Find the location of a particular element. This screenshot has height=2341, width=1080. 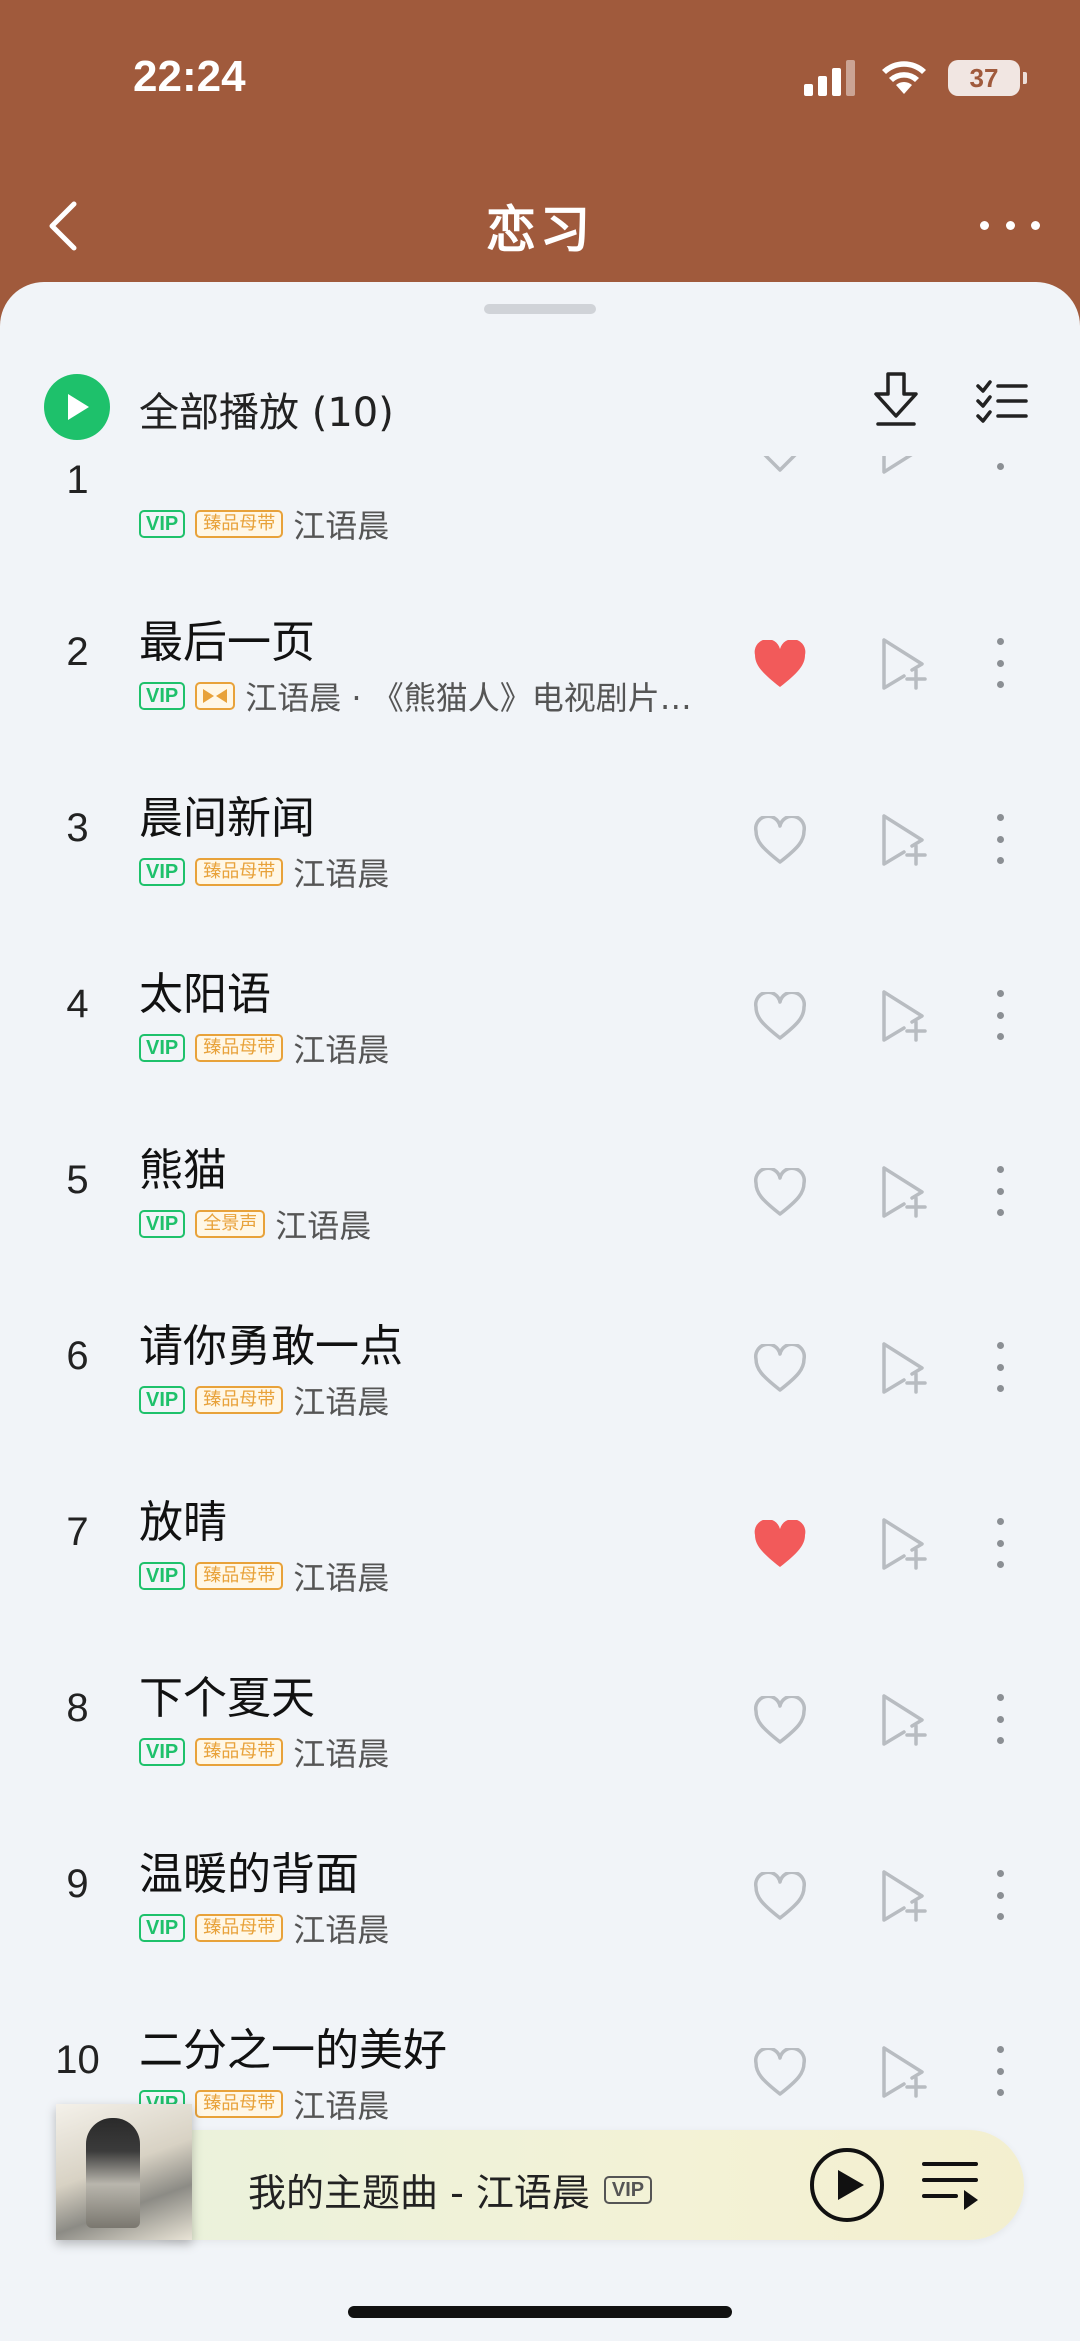

song-meta: VIP 全景声 江语晨 is located at coordinates (434, 1224).